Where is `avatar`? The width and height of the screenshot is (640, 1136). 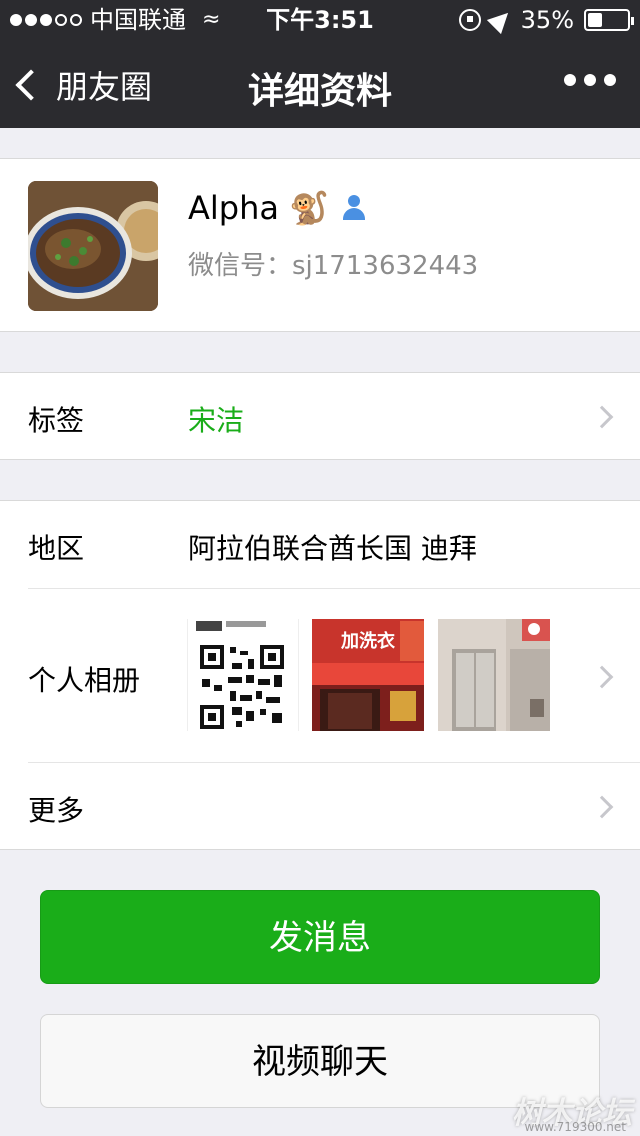 avatar is located at coordinates (93, 246).